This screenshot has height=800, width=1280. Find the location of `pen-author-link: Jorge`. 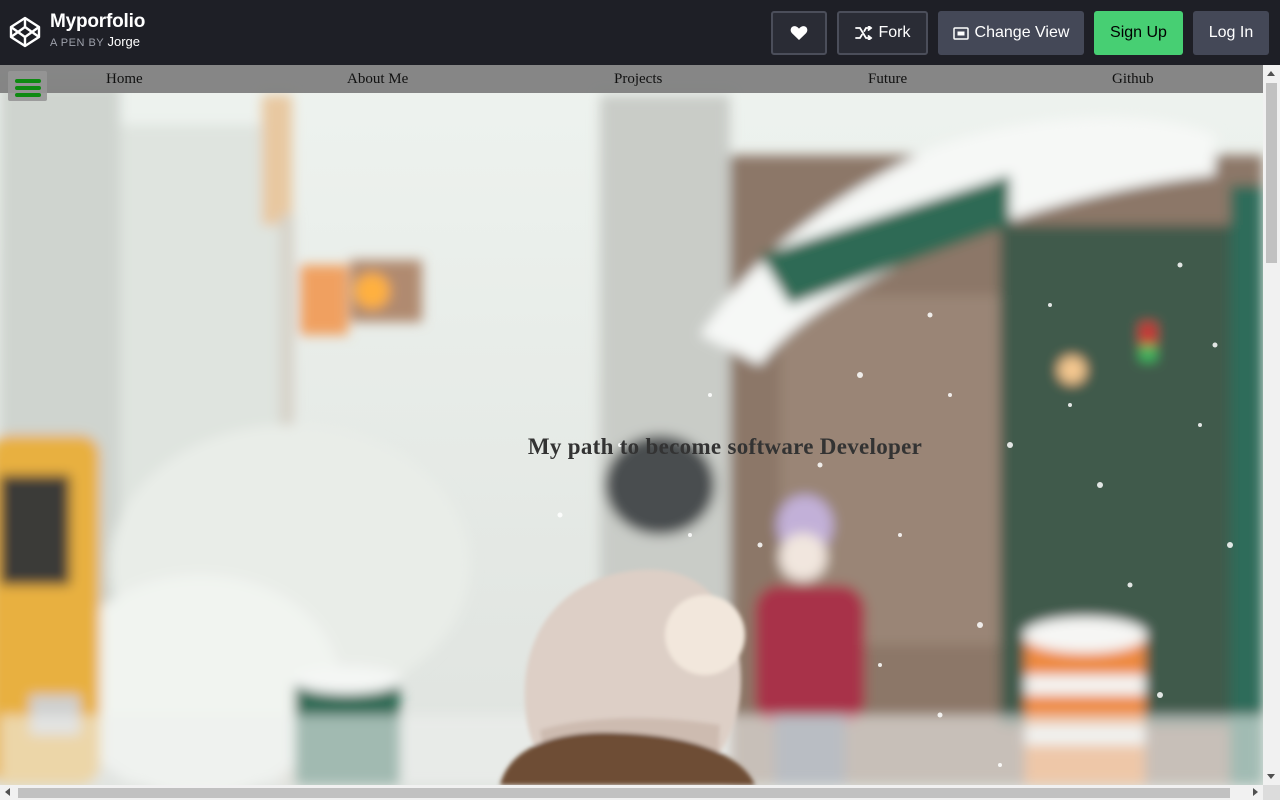

pen-author-link: Jorge is located at coordinates (124, 41).